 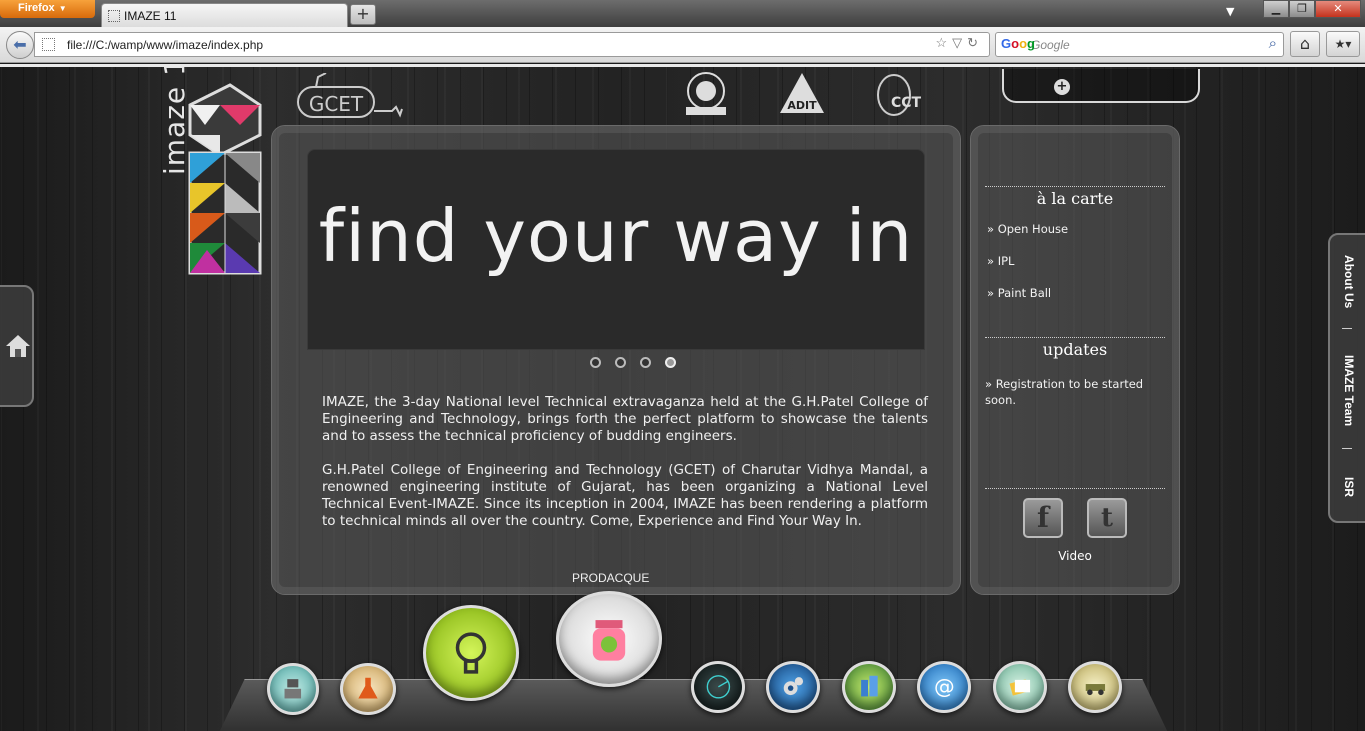 What do you see at coordinates (174, 119) in the screenshot?
I see `logo-text: imaze 11` at bounding box center [174, 119].